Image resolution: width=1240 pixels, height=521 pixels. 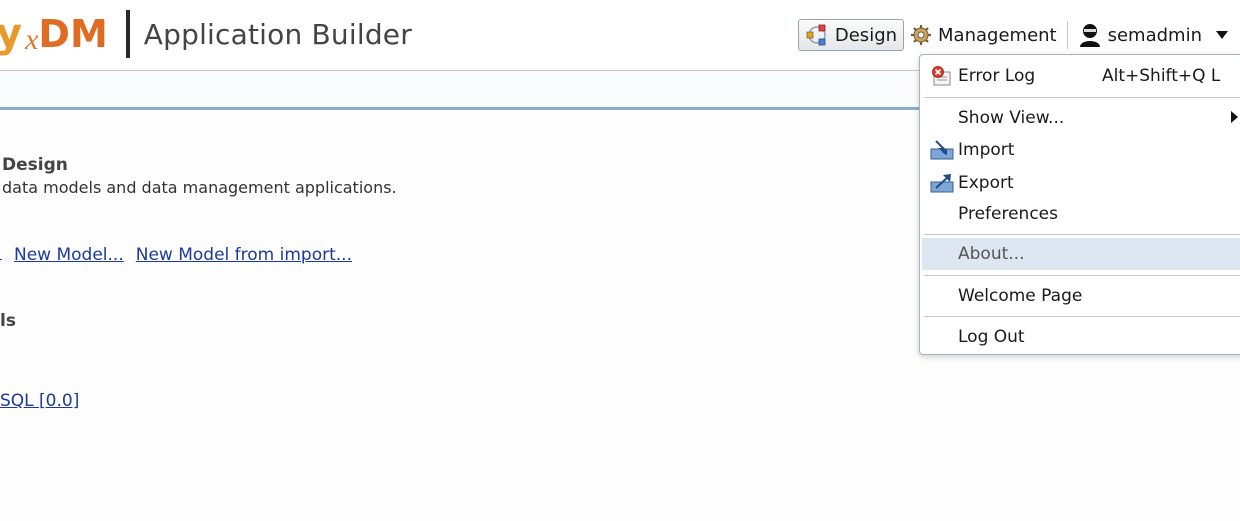 I want to click on menu-item-welcome-page: Welcome Page, so click(x=1081, y=296).